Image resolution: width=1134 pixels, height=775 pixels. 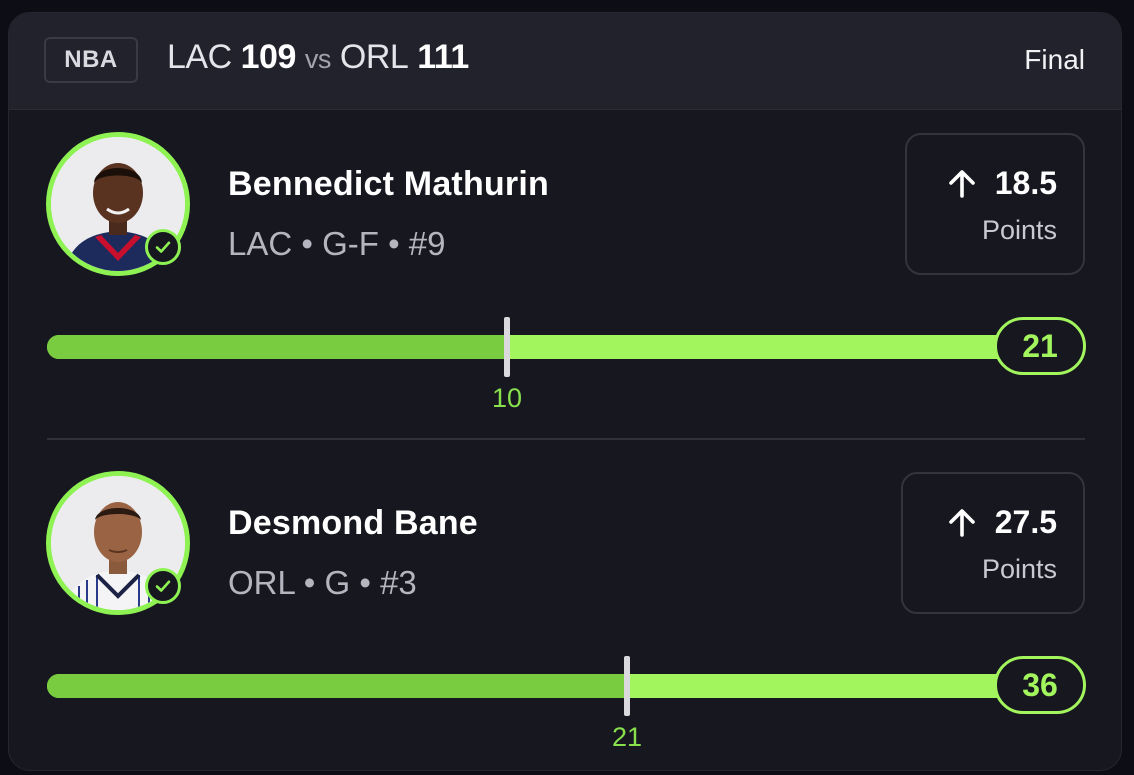 I want to click on prop-line-value: 18.5, so click(x=1025, y=183).